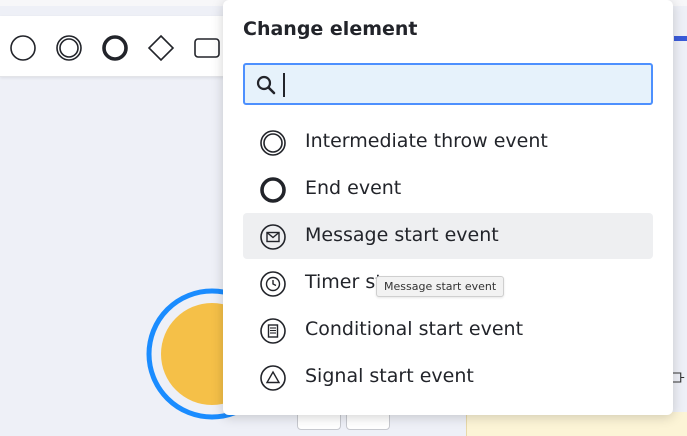 This screenshot has height=436, width=687. I want to click on element-palette, so click(120, 46).